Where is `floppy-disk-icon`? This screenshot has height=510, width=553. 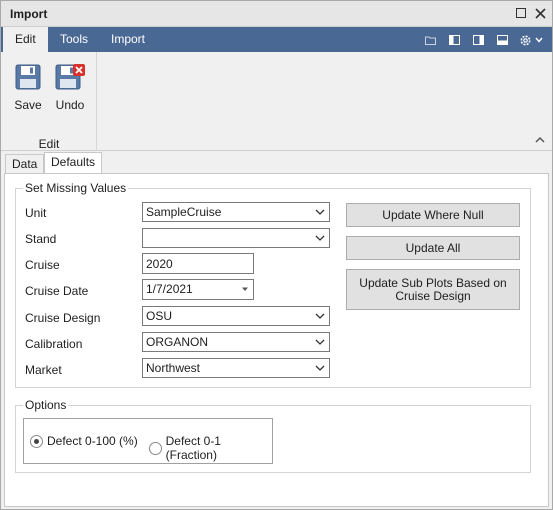 floppy-disk-icon is located at coordinates (28, 77).